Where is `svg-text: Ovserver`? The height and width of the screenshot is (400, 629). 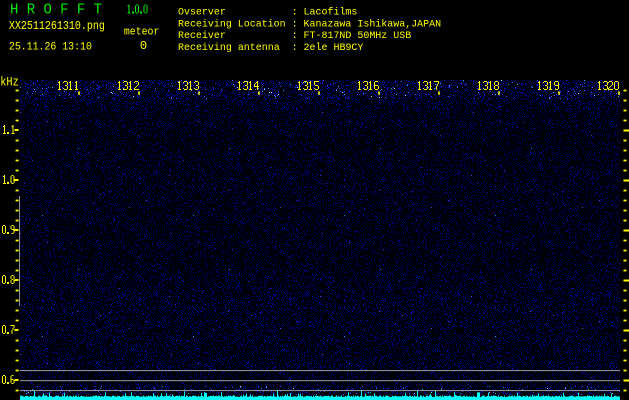 svg-text: Ovserver is located at coordinates (202, 12).